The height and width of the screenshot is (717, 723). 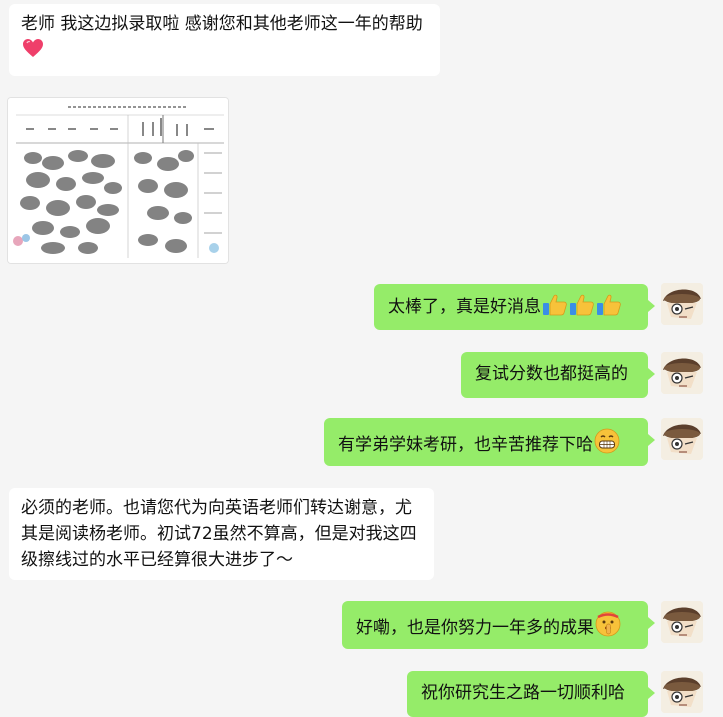 What do you see at coordinates (465, 445) in the screenshot?
I see `message-text: 有学弟学妹考研，也辛苦推荐下哈` at bounding box center [465, 445].